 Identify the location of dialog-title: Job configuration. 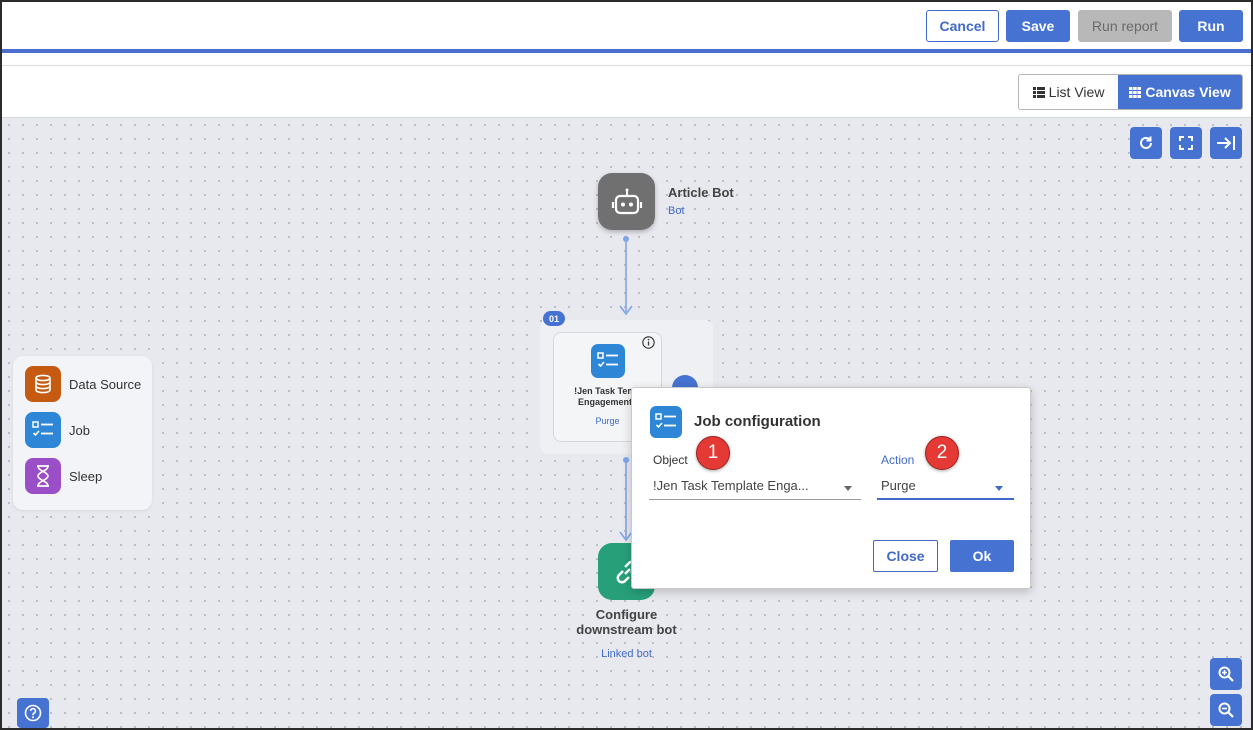
(757, 421).